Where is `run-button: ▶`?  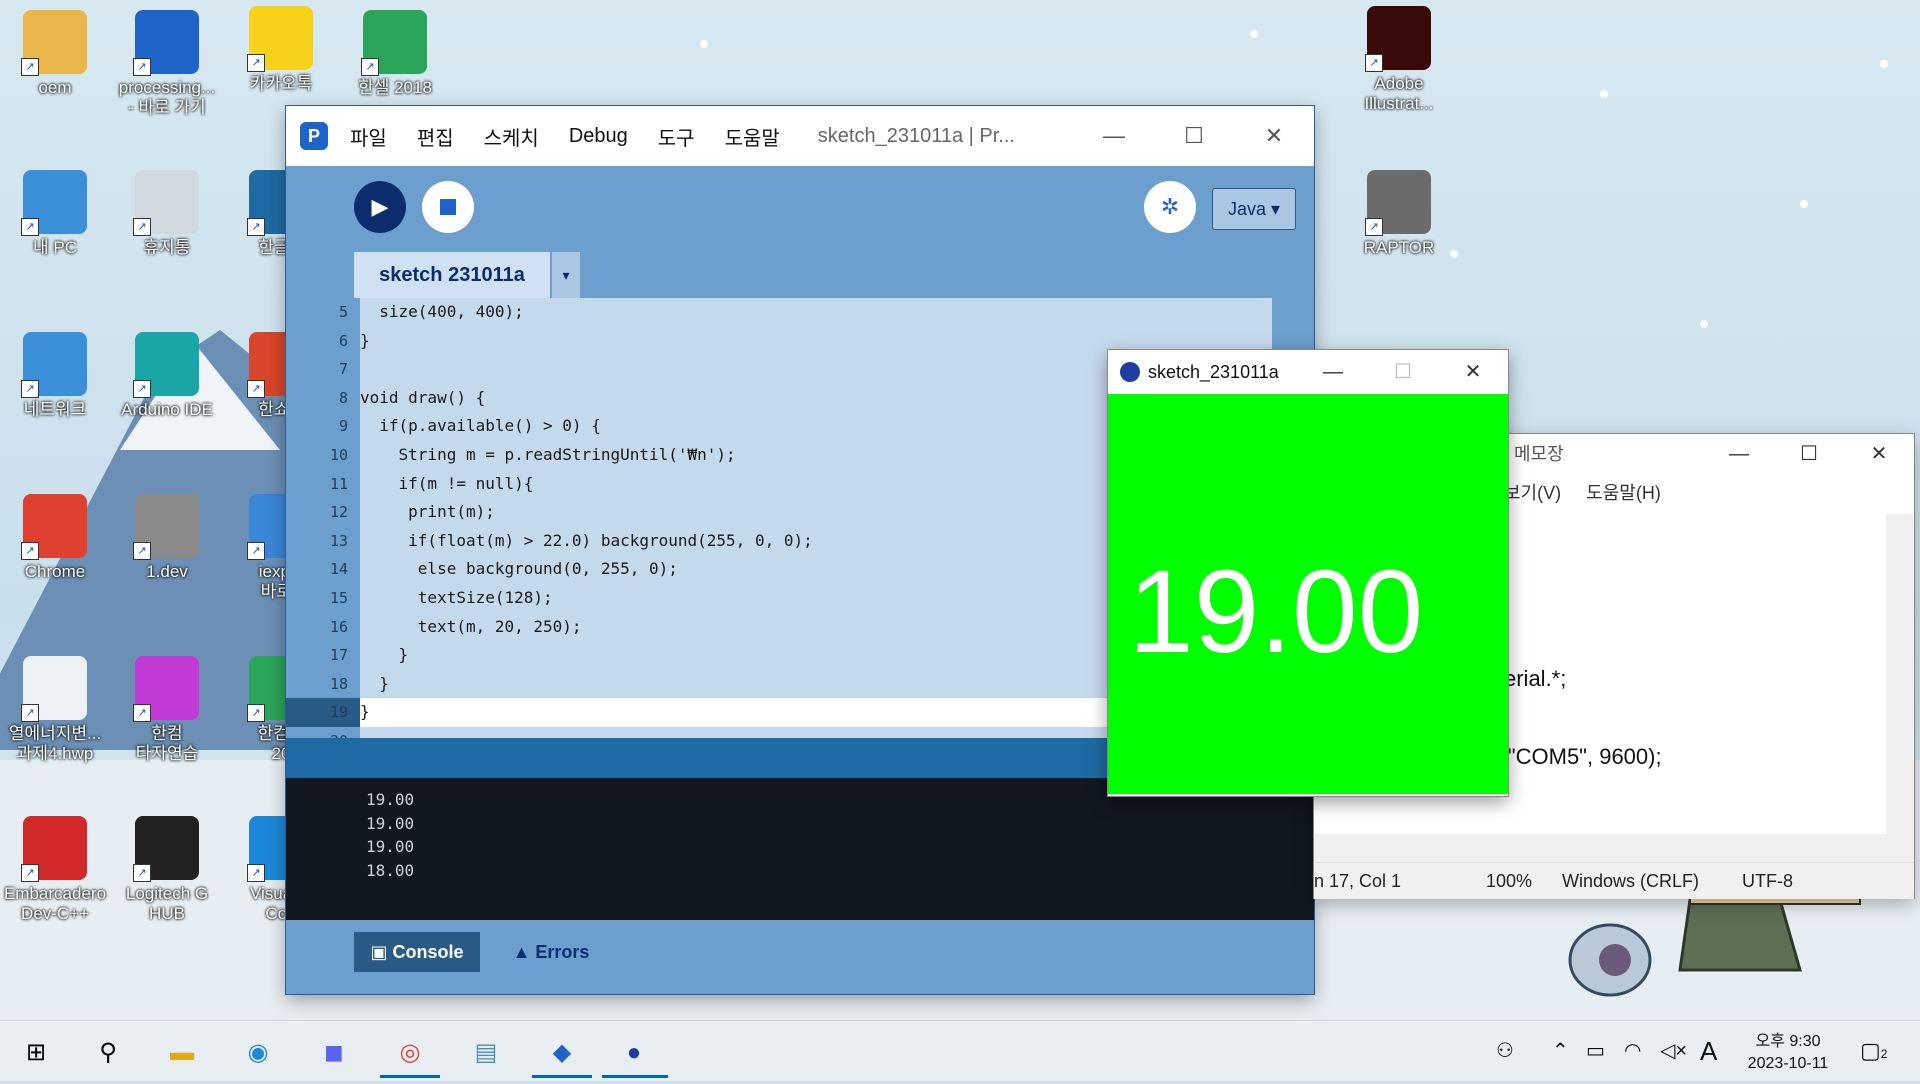 run-button: ▶ is located at coordinates (380, 207).